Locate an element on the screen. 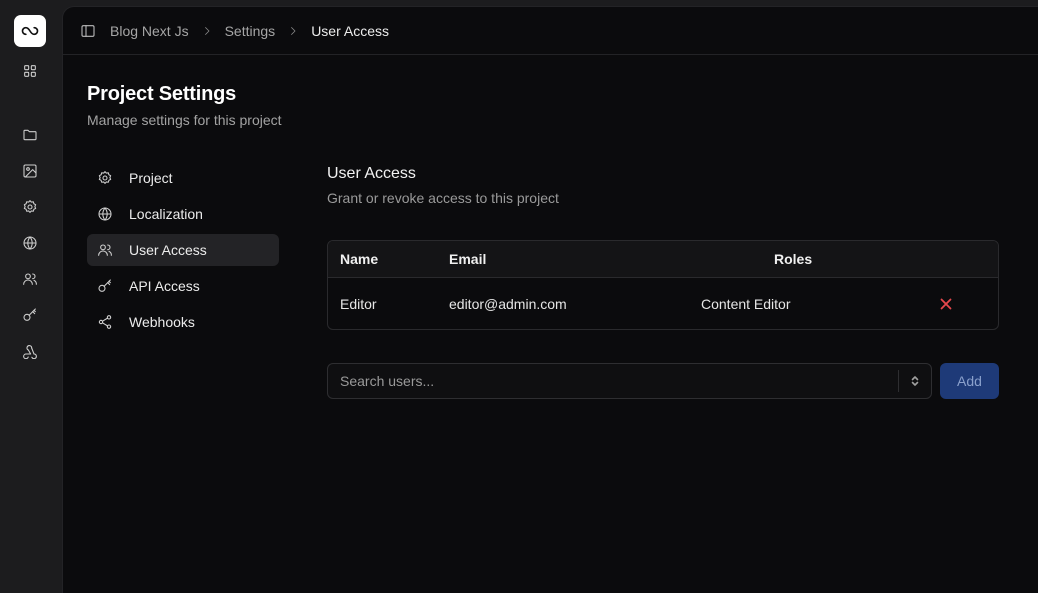  user-search-combobox is located at coordinates (629, 381).